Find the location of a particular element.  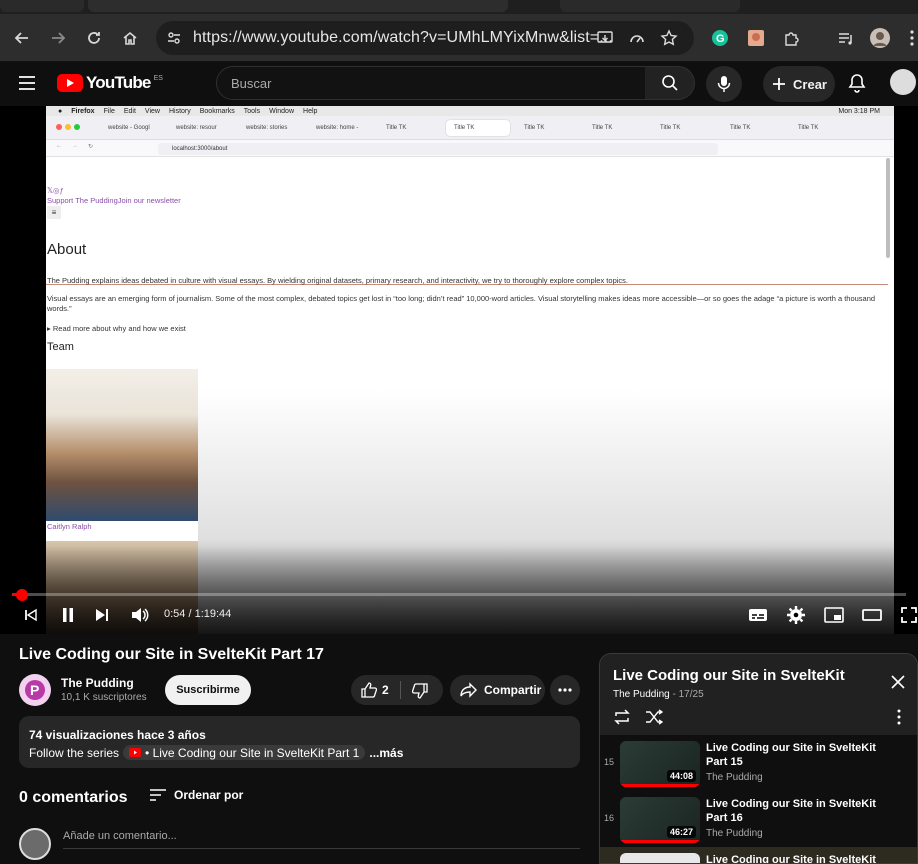

subscribe-button: Suscribirme is located at coordinates (208, 690).